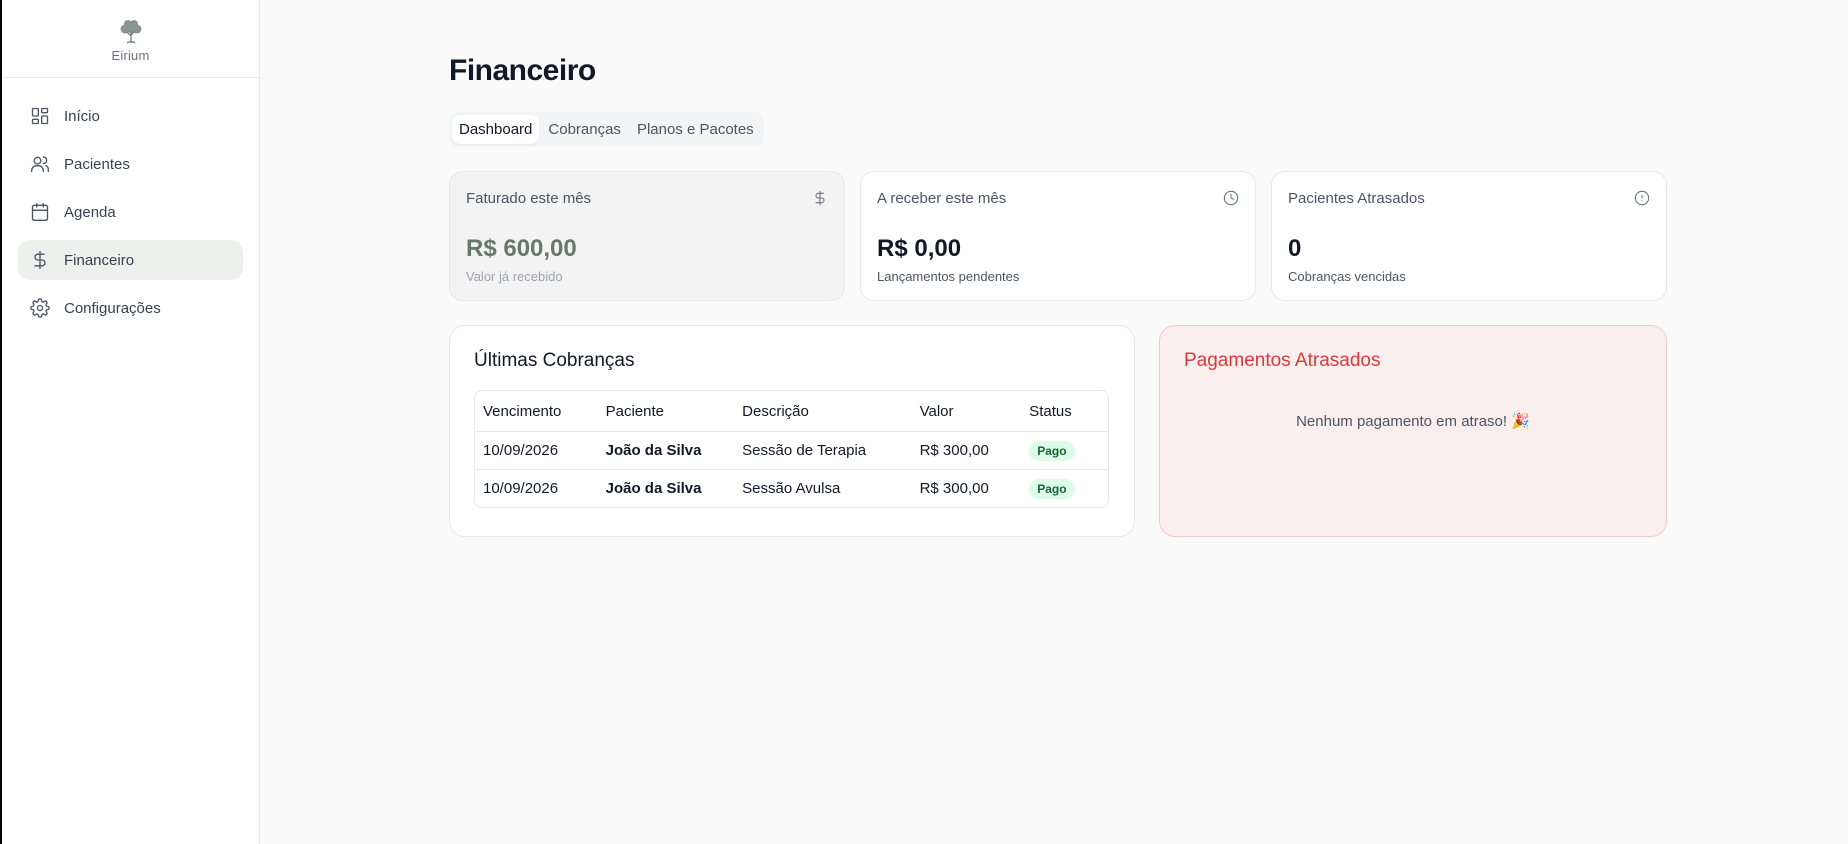  I want to click on tab-cobrancas: Cobranças, so click(584, 129).